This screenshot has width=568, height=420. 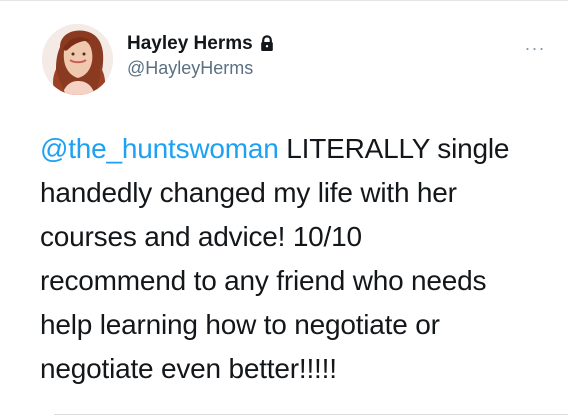 I want to click on top-divider, so click(x=284, y=0).